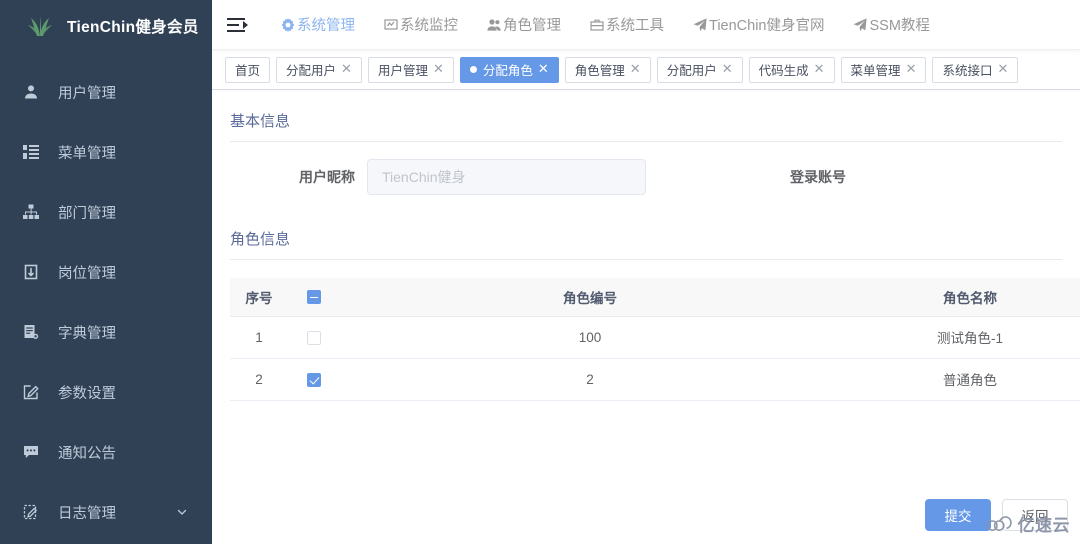 This screenshot has height=544, width=1080. Describe the element at coordinates (402, 71) in the screenshot. I see `tab-label: 用户管理` at that location.